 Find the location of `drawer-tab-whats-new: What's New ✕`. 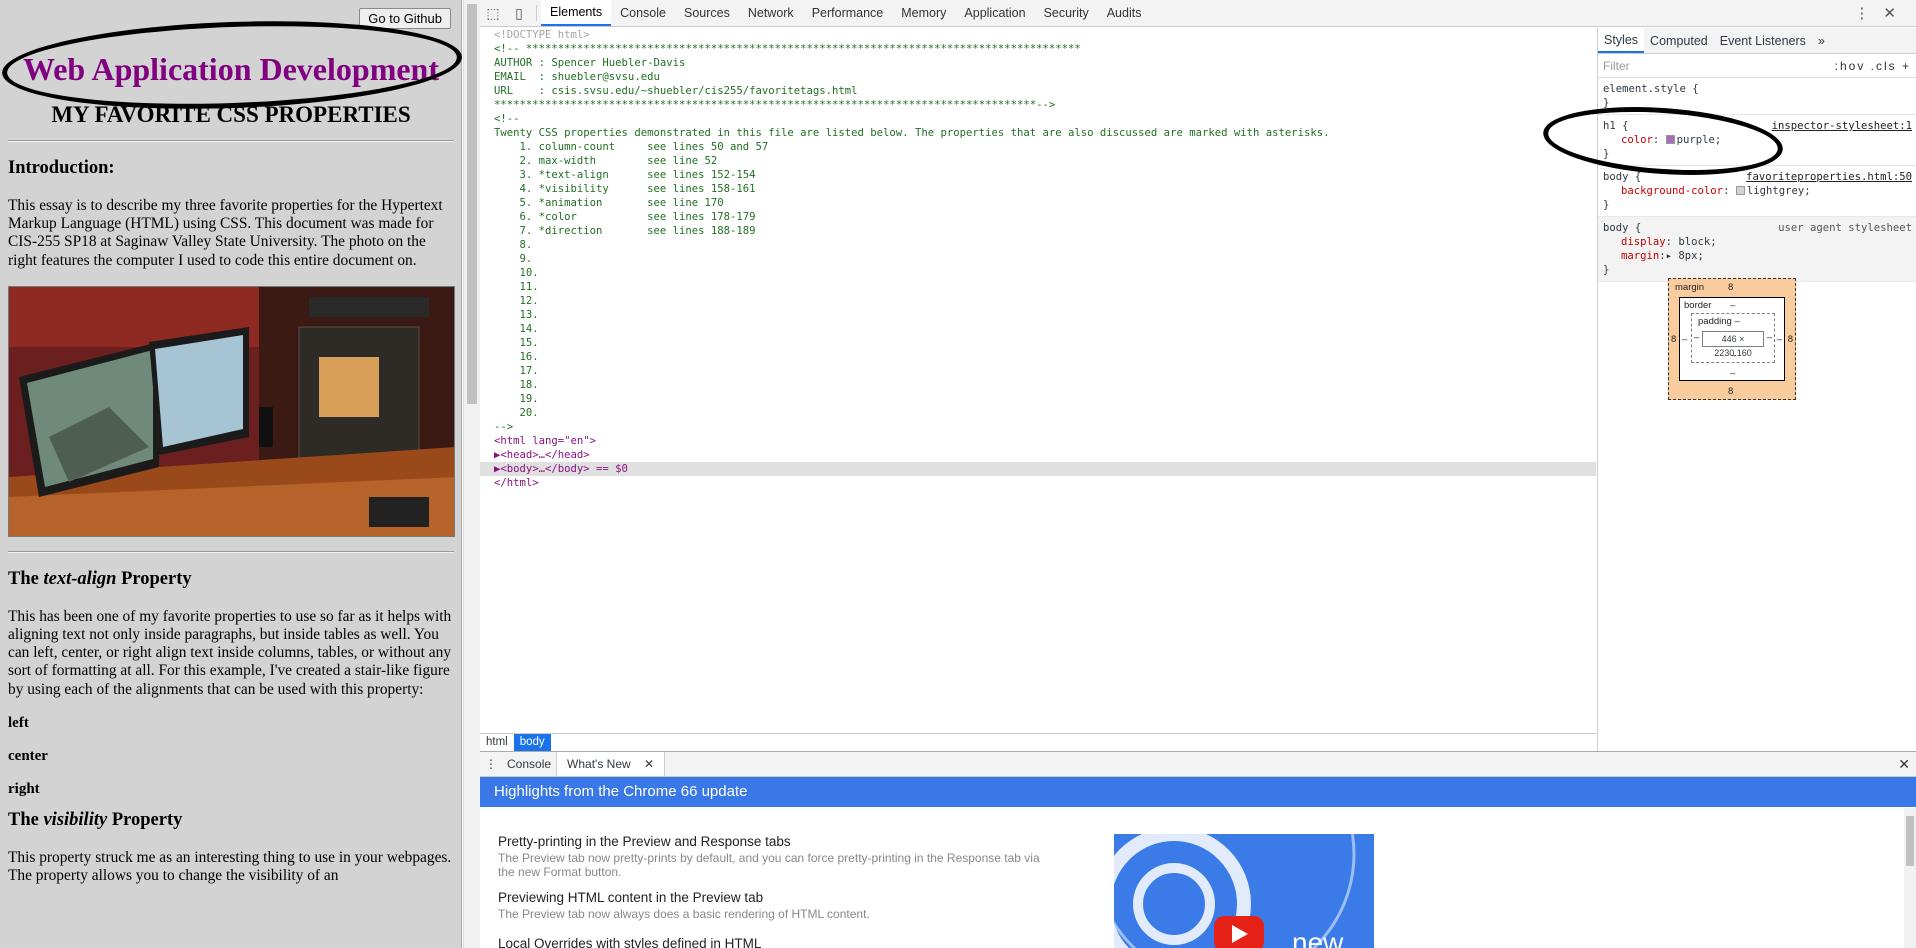

drawer-tab-whats-new: What's New ✕ is located at coordinates (611, 764).